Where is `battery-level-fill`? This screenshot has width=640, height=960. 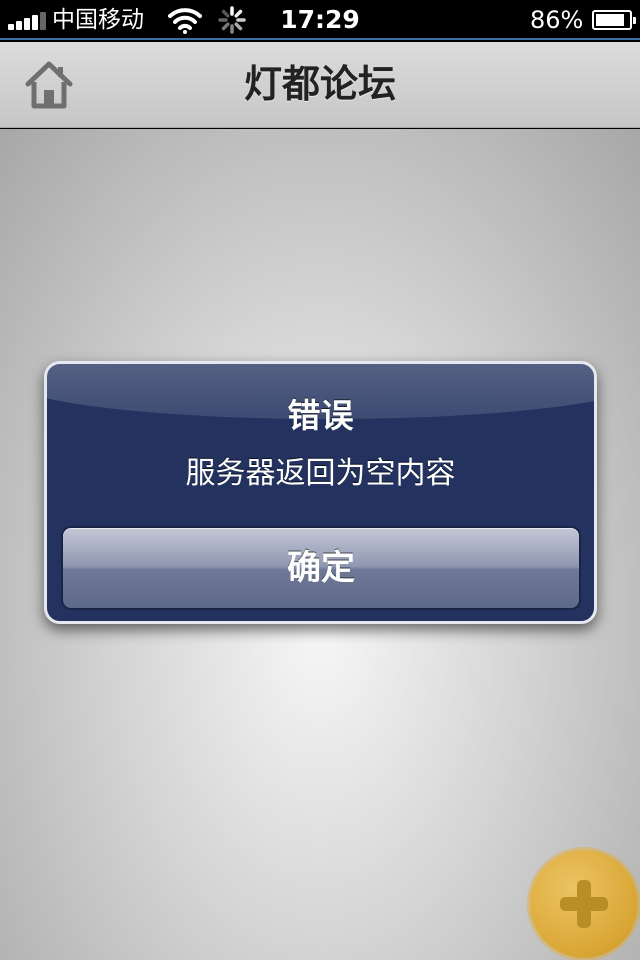
battery-level-fill is located at coordinates (610, 20).